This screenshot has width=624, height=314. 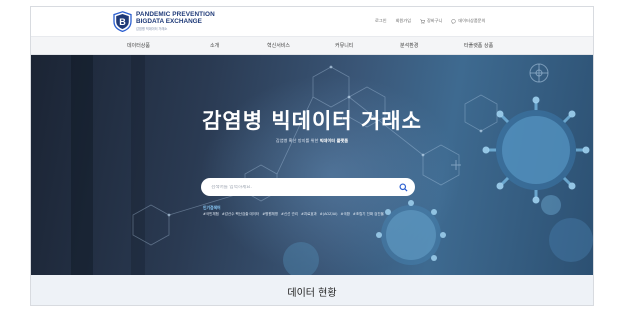 What do you see at coordinates (289, 214) in the screenshot?
I see `popular-tag: #신선 관리` at bounding box center [289, 214].